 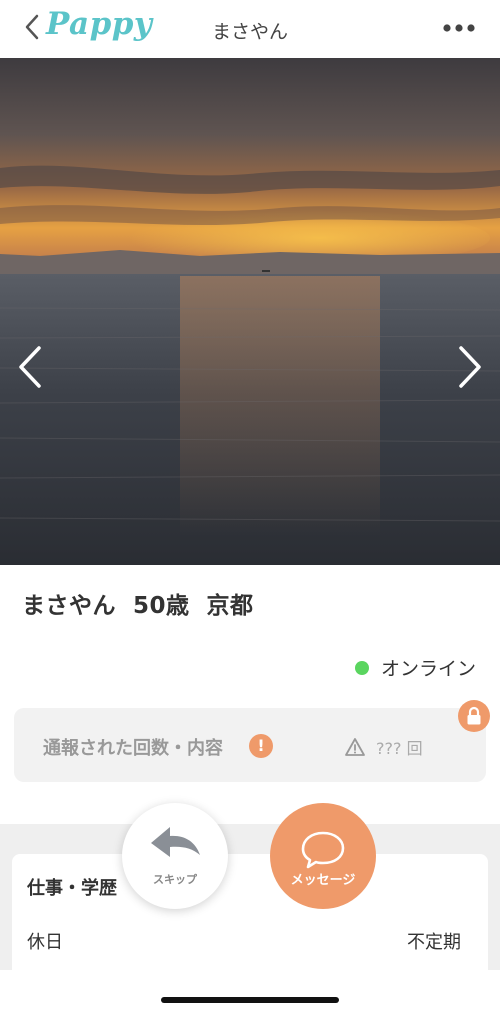 I want to click on prev-photo-button, so click(x=30, y=367).